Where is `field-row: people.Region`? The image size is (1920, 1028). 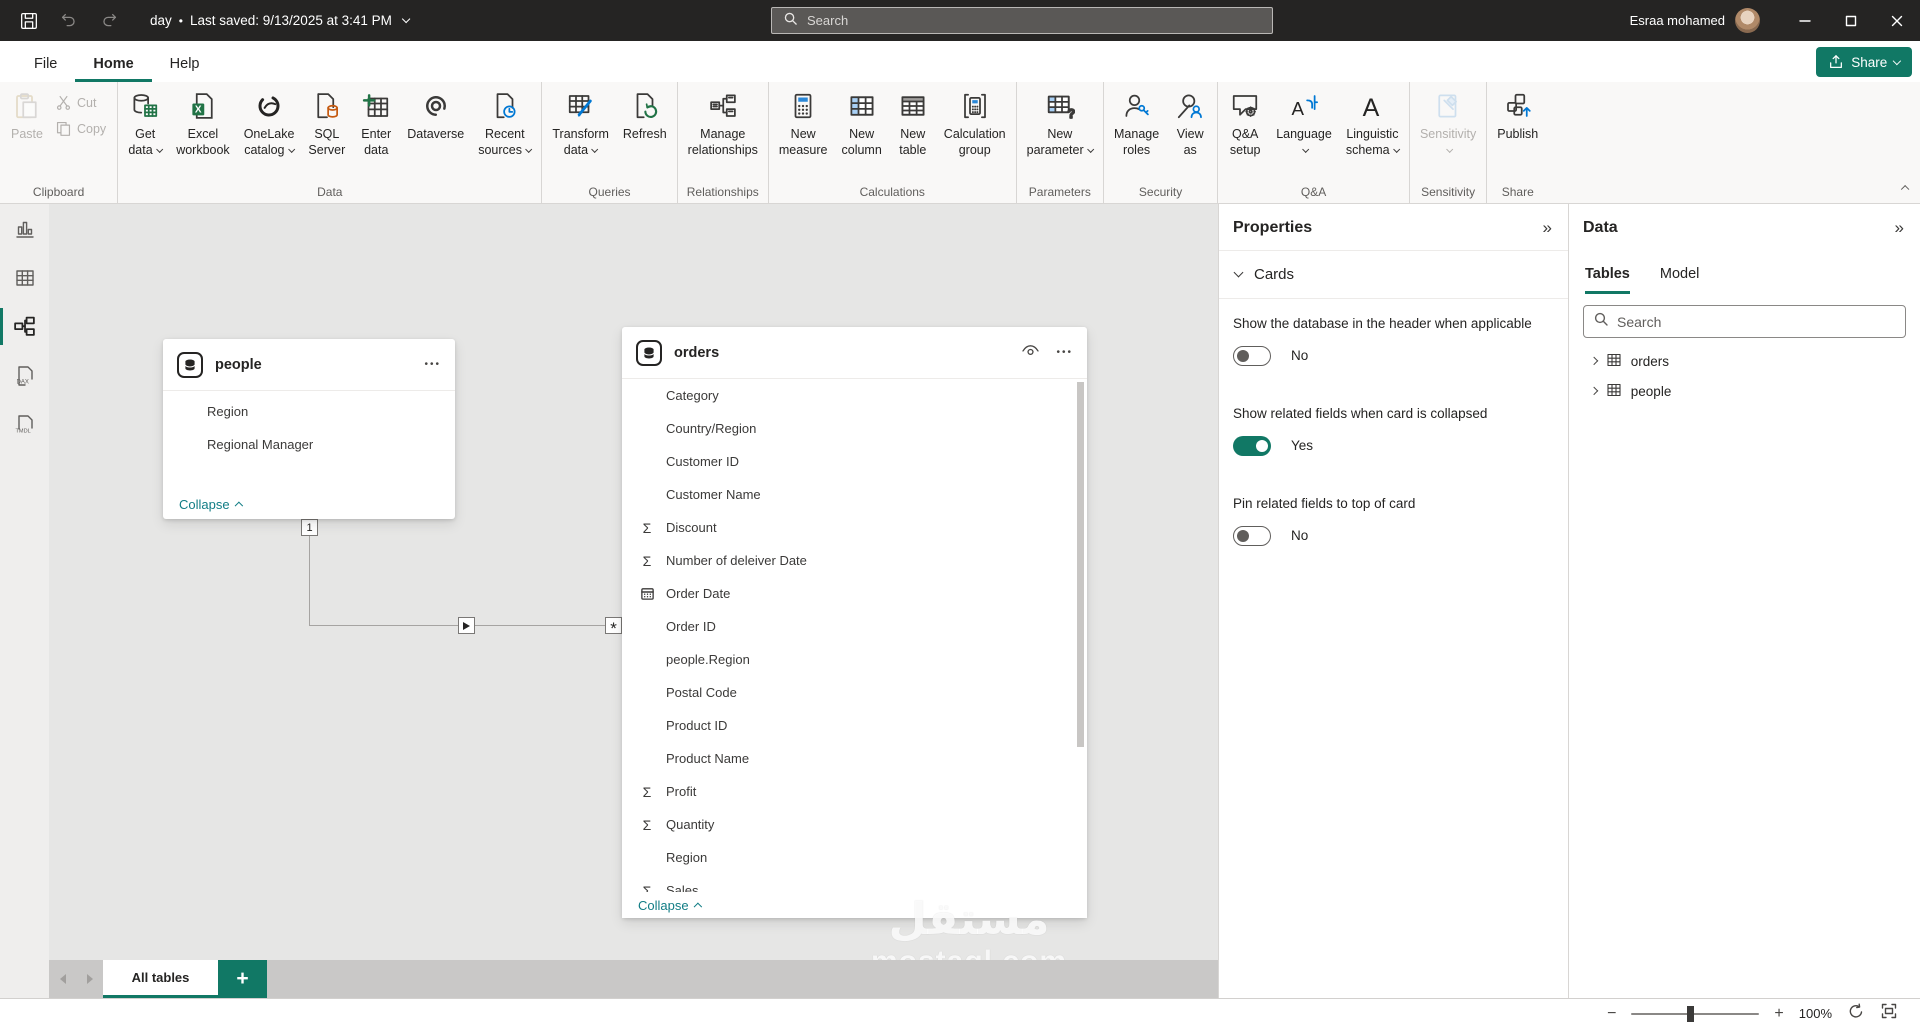
field-row: people.Region is located at coordinates (854, 659).